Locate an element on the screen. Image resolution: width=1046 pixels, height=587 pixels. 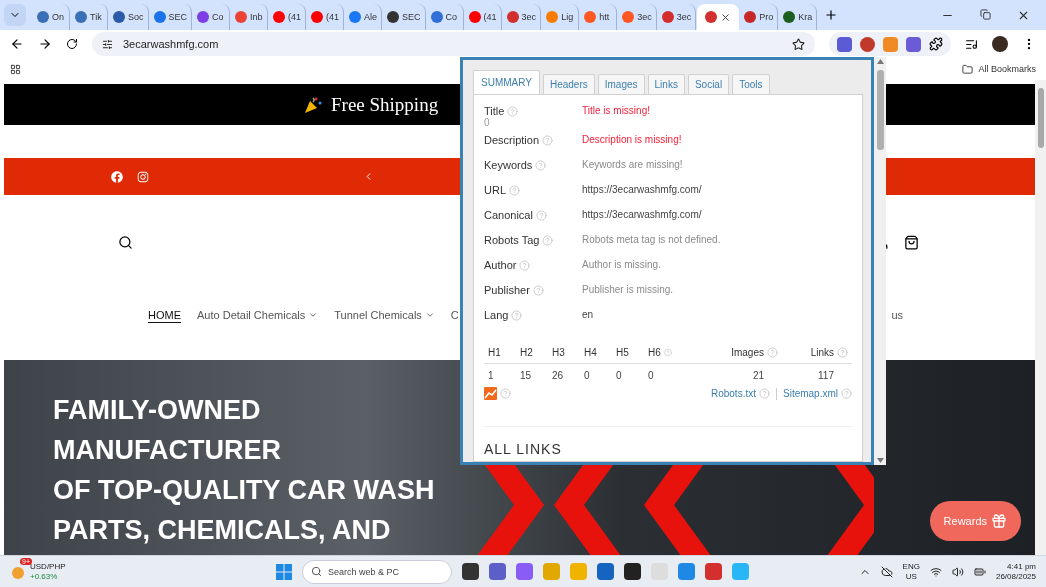
battery-icon is located at coordinates (979, 571).